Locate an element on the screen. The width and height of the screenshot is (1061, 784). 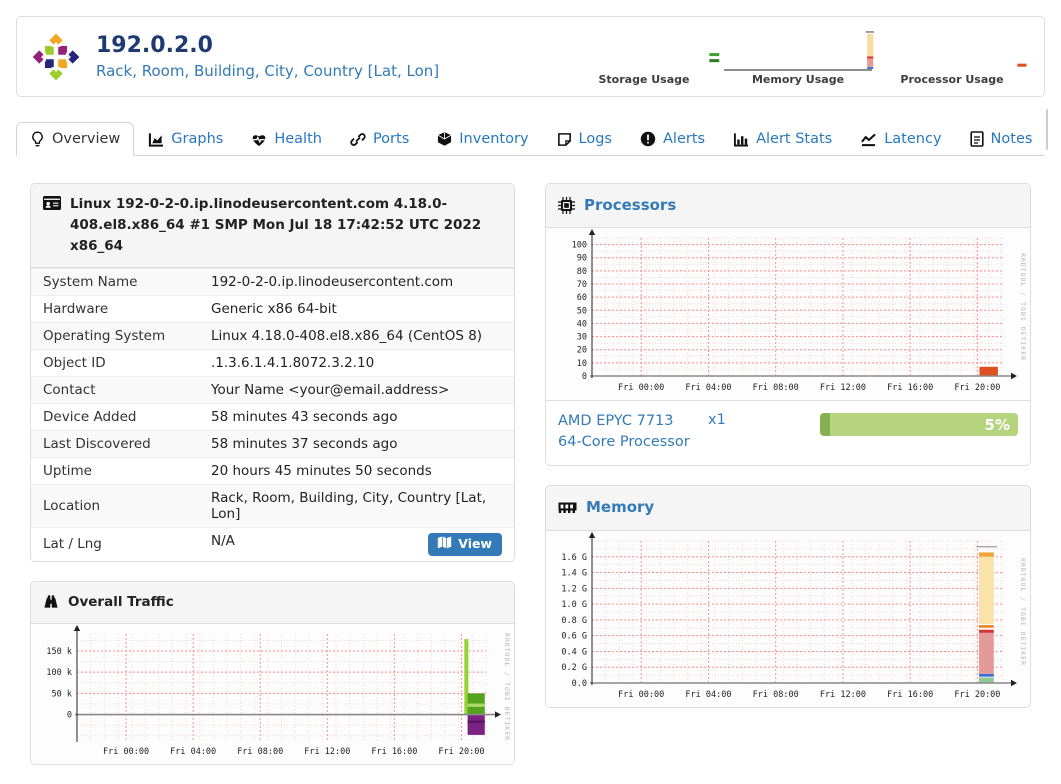
tab-logs: Logs is located at coordinates (584, 139).